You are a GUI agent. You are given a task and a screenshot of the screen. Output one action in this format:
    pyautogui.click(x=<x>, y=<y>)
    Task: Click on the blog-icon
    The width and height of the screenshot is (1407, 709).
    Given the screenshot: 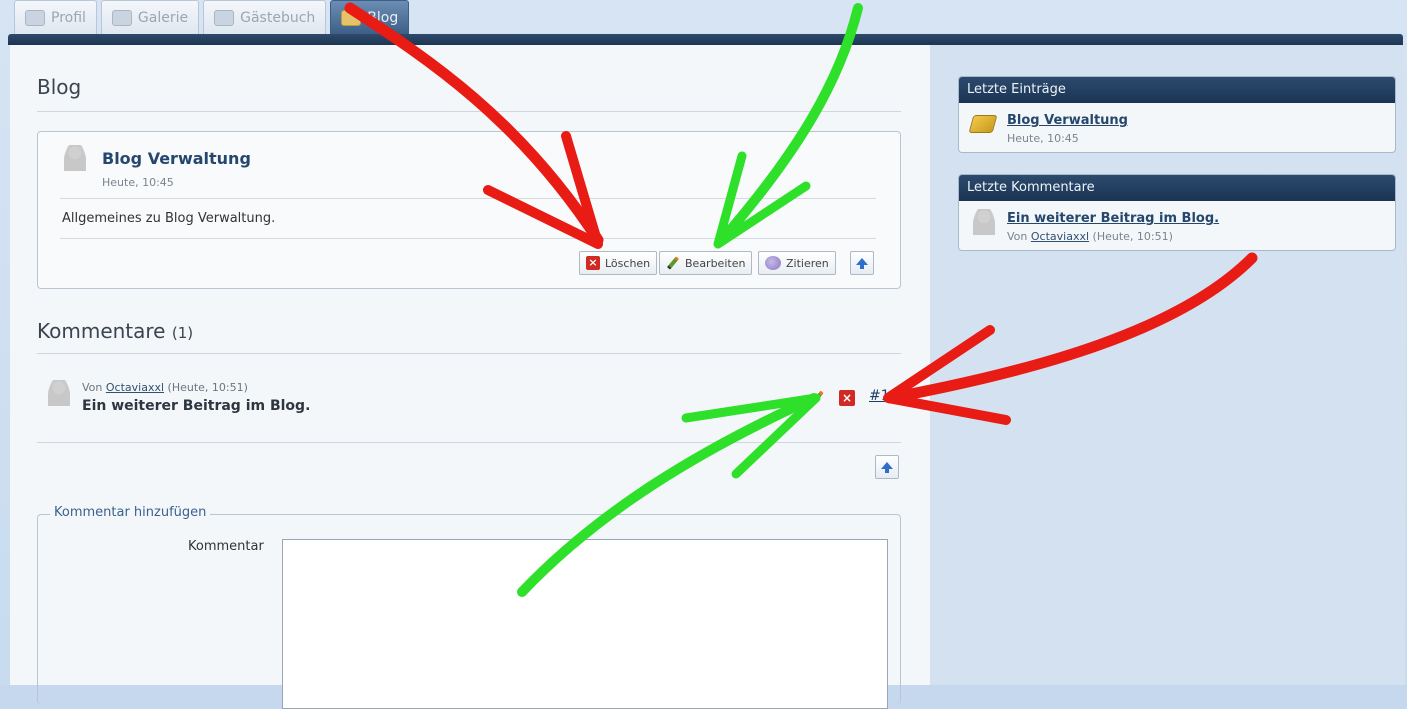 What is the action you would take?
    pyautogui.click(x=351, y=17)
    